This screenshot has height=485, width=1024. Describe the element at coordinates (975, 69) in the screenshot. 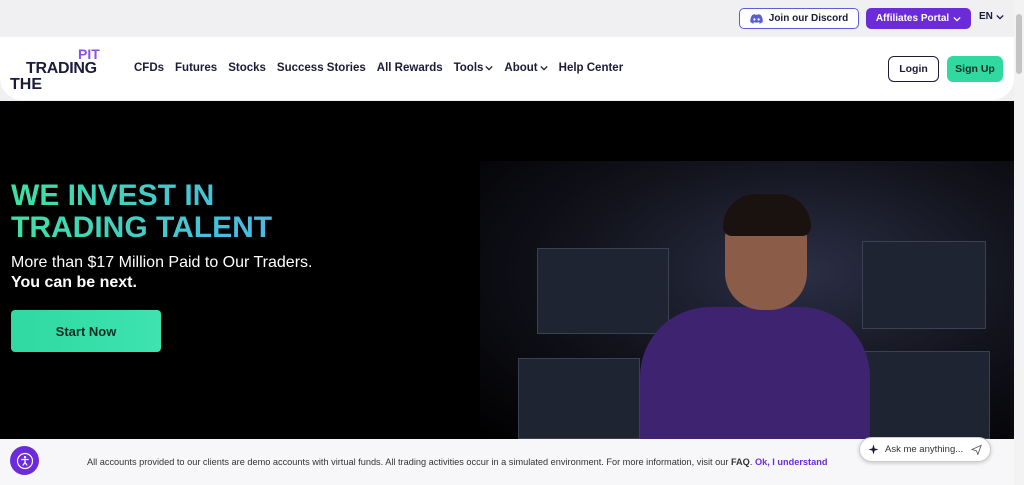

I see `signup-button: Sign Up` at that location.